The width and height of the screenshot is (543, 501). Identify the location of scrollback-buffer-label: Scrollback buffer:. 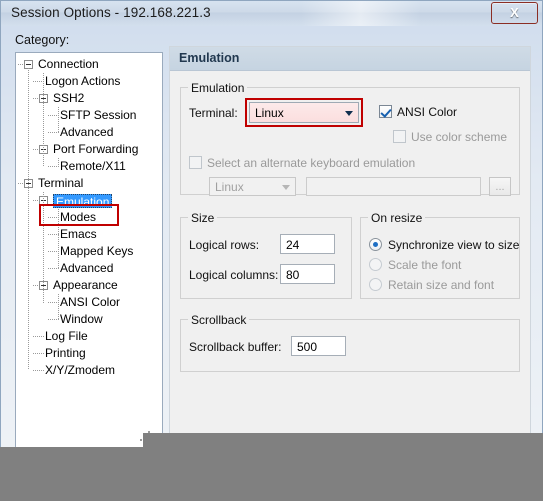
(235, 347).